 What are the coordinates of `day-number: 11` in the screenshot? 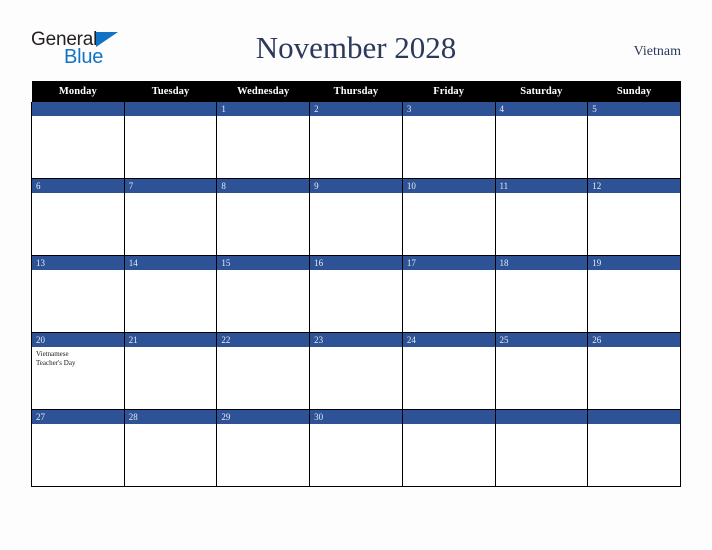 It's located at (541, 186).